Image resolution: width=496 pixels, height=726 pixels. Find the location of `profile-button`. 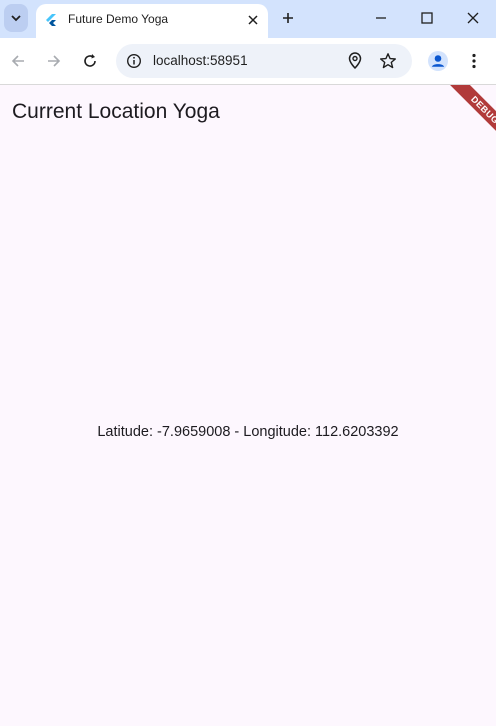

profile-button is located at coordinates (438, 61).